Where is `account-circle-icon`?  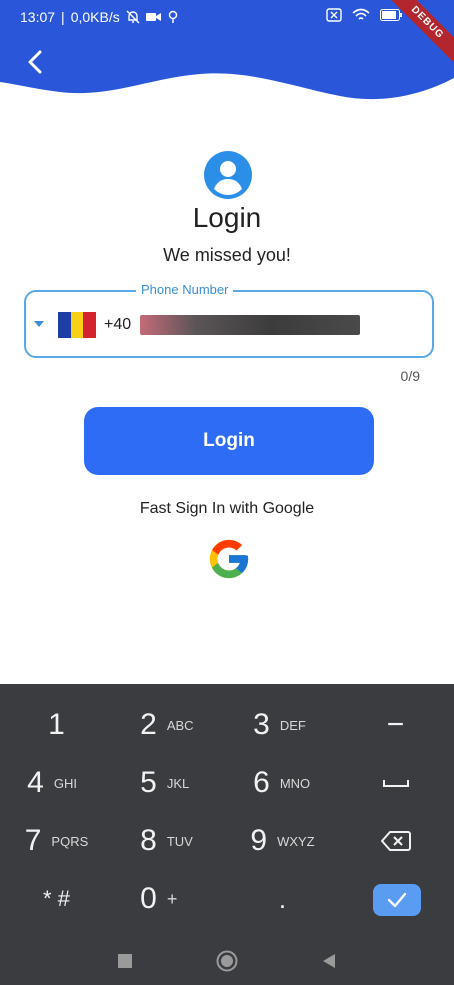
account-circle-icon is located at coordinates (228, 175).